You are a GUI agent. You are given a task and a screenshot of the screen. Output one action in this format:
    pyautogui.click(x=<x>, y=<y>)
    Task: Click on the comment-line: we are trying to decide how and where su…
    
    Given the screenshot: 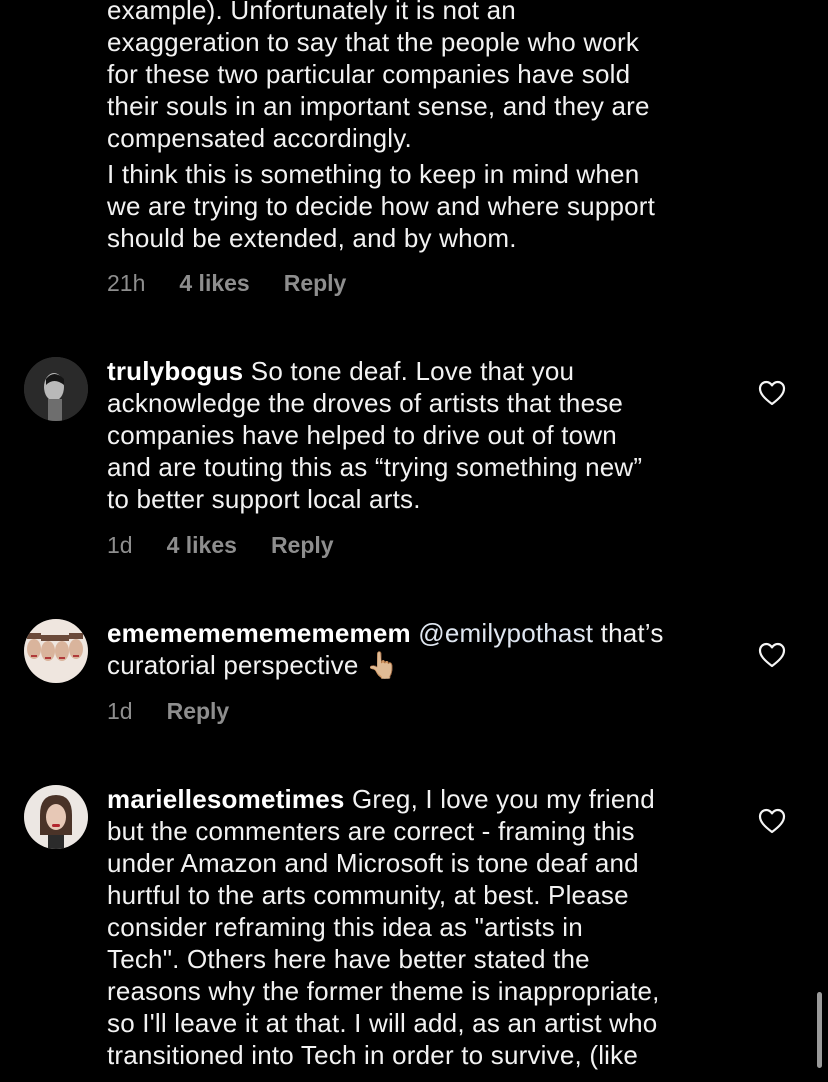 What is the action you would take?
    pyautogui.click(x=381, y=206)
    